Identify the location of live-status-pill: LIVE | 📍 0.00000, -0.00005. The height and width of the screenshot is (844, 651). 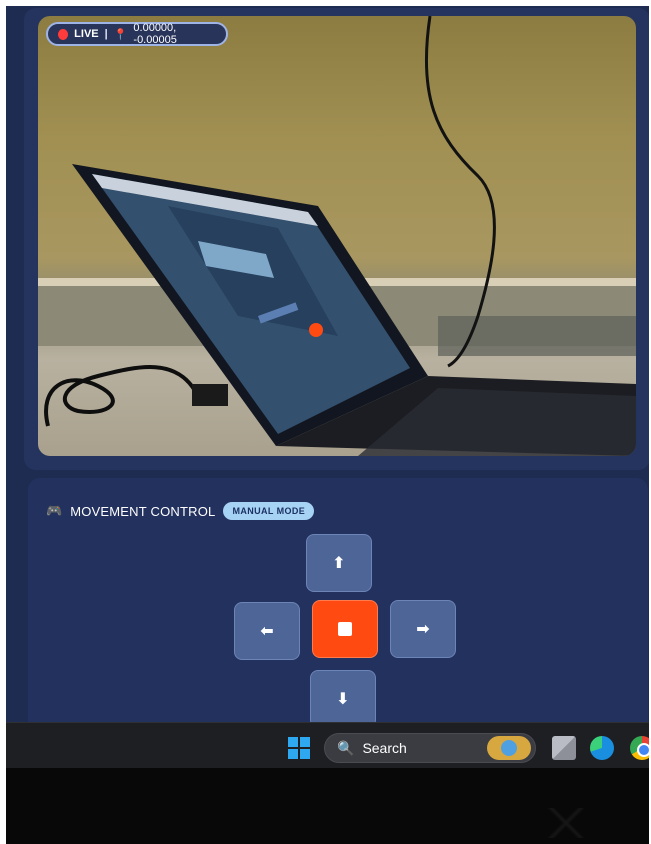
(137, 34).